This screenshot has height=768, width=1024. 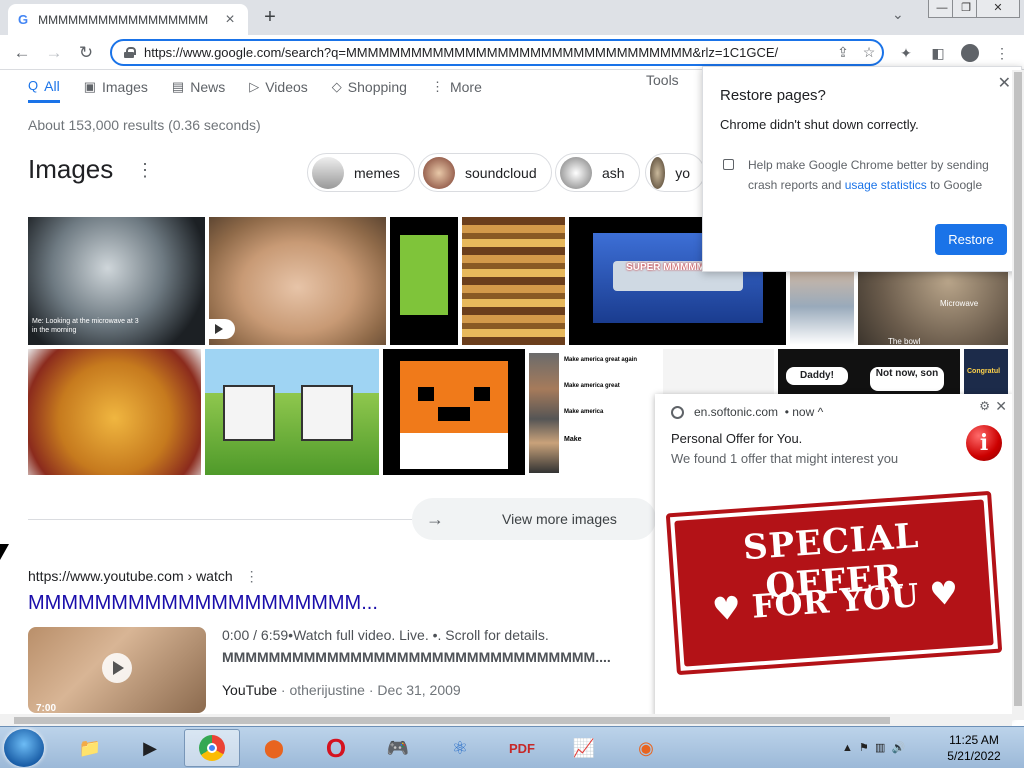 What do you see at coordinates (785, 458) in the screenshot?
I see `notification-body: We found 1 offer that might interest you` at bounding box center [785, 458].